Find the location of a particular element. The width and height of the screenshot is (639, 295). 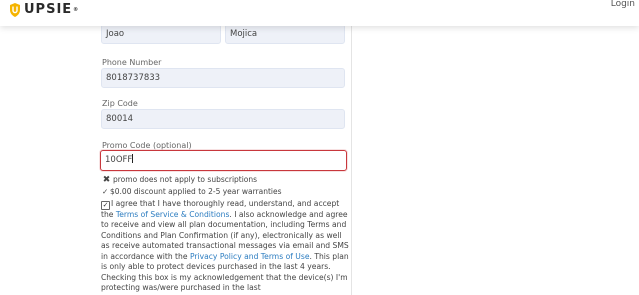

last-name-value: Mojica is located at coordinates (244, 34).